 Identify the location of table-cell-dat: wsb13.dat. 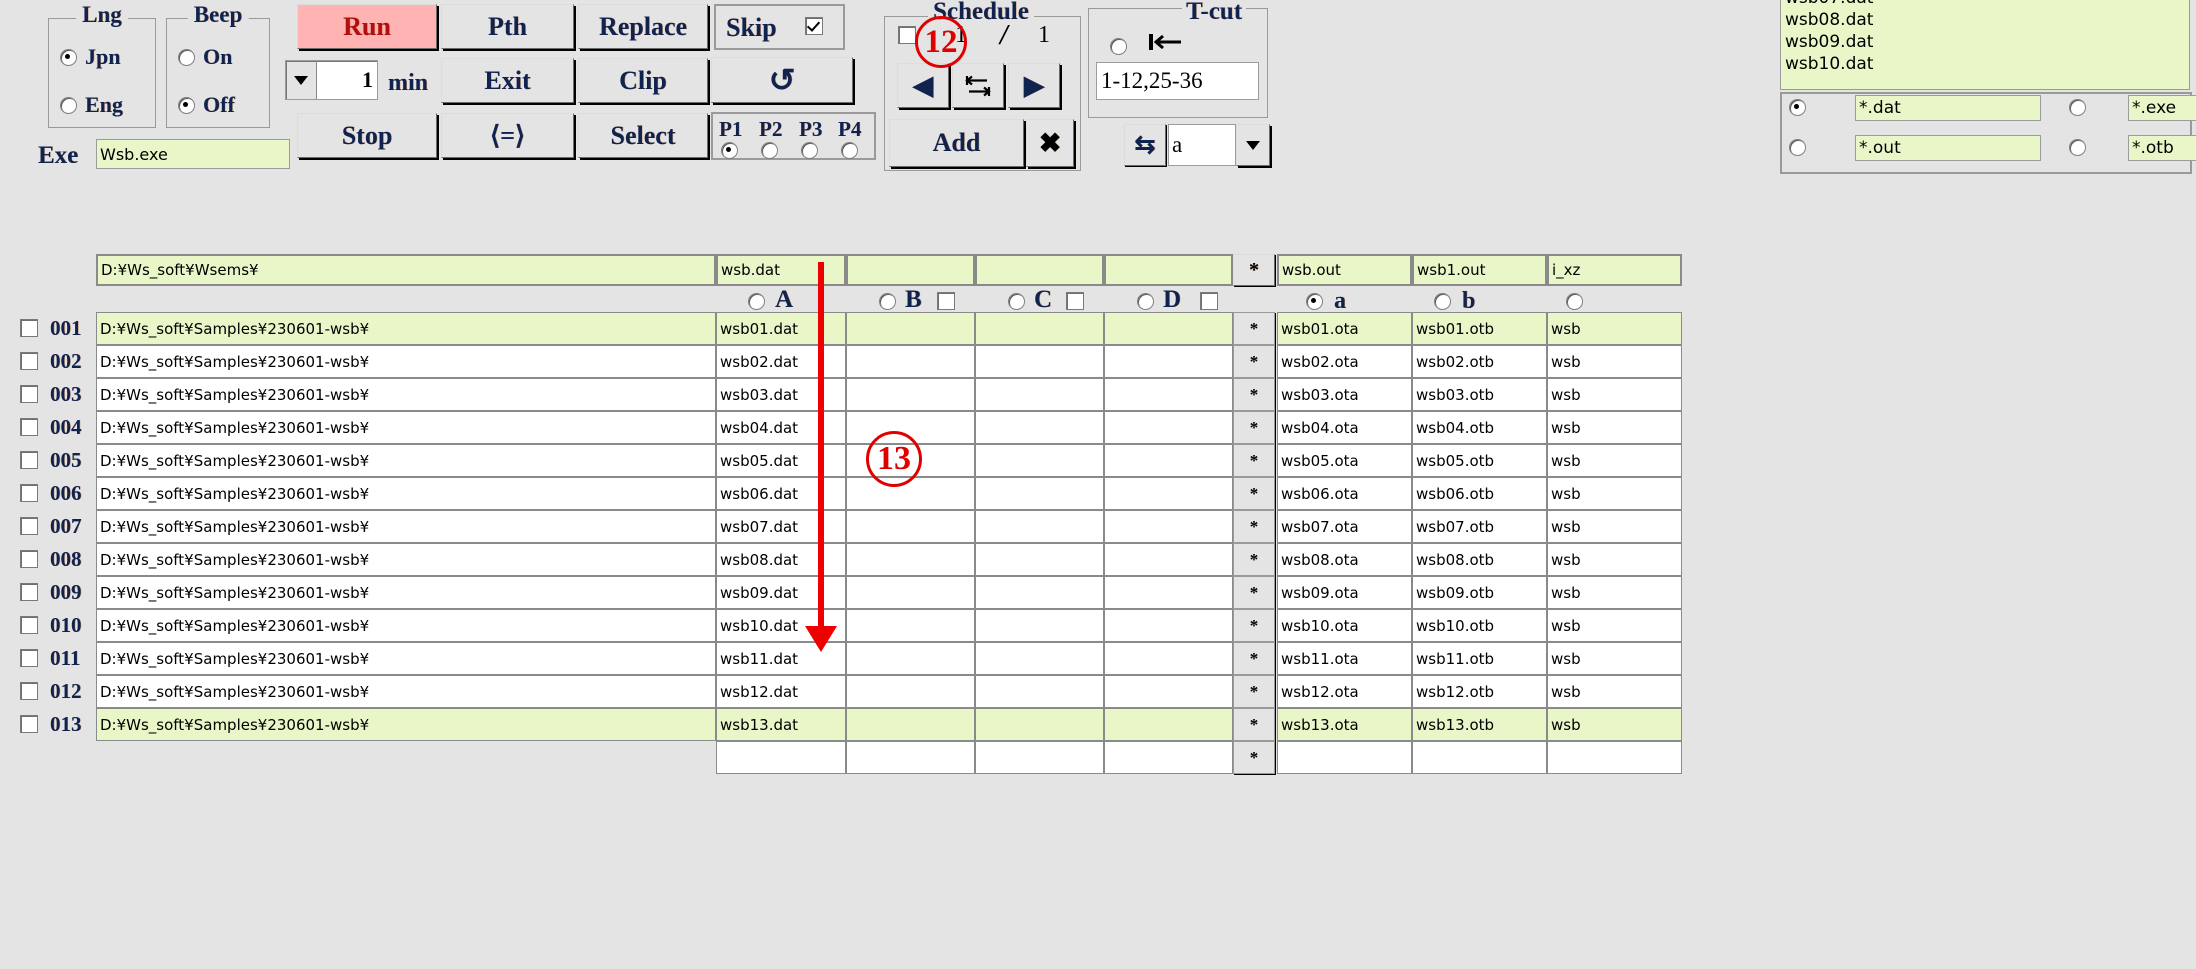
(781, 724).